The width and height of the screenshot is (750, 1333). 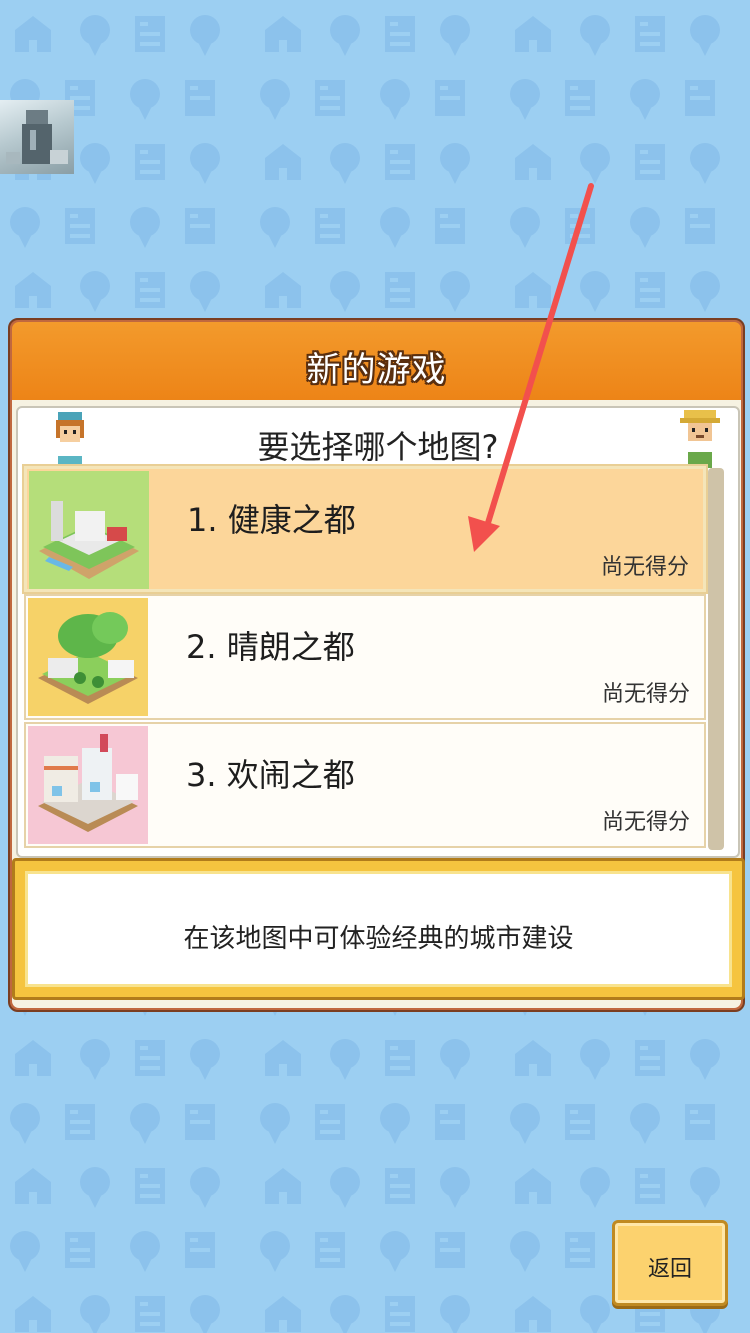 I want to click on map-thumbnail-sunny, so click(x=88, y=657).